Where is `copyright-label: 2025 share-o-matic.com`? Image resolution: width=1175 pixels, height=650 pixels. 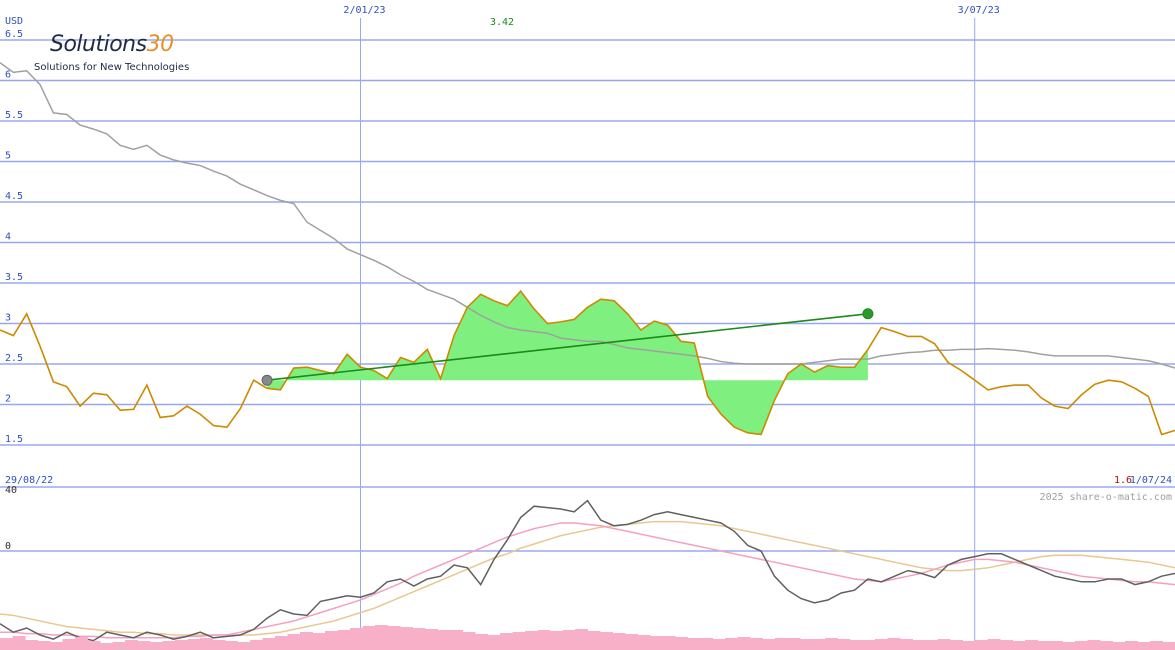
copyright-label: 2025 share-o-matic.com is located at coordinates (1106, 497).